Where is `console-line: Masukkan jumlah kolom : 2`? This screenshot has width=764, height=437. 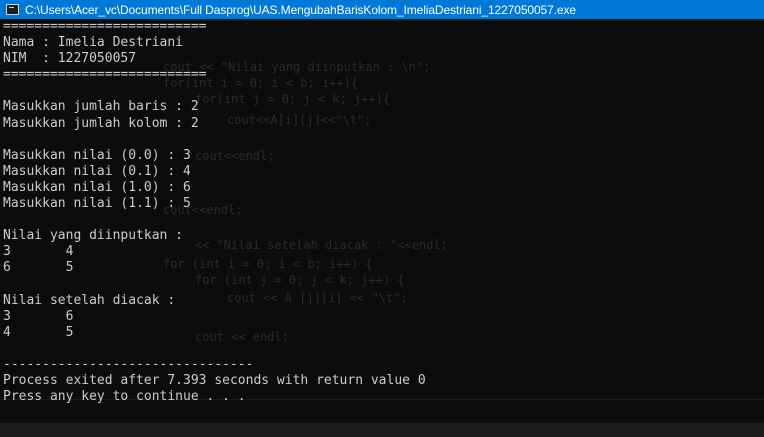 console-line: Masukkan jumlah kolom : 2 is located at coordinates (101, 123).